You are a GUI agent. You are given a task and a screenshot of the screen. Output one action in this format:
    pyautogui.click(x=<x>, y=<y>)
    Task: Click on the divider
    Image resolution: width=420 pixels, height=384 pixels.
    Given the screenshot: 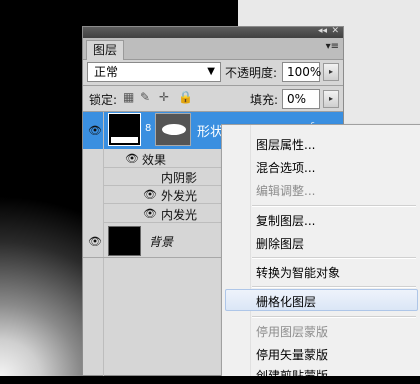 What is the action you would take?
    pyautogui.click(x=213, y=85)
    